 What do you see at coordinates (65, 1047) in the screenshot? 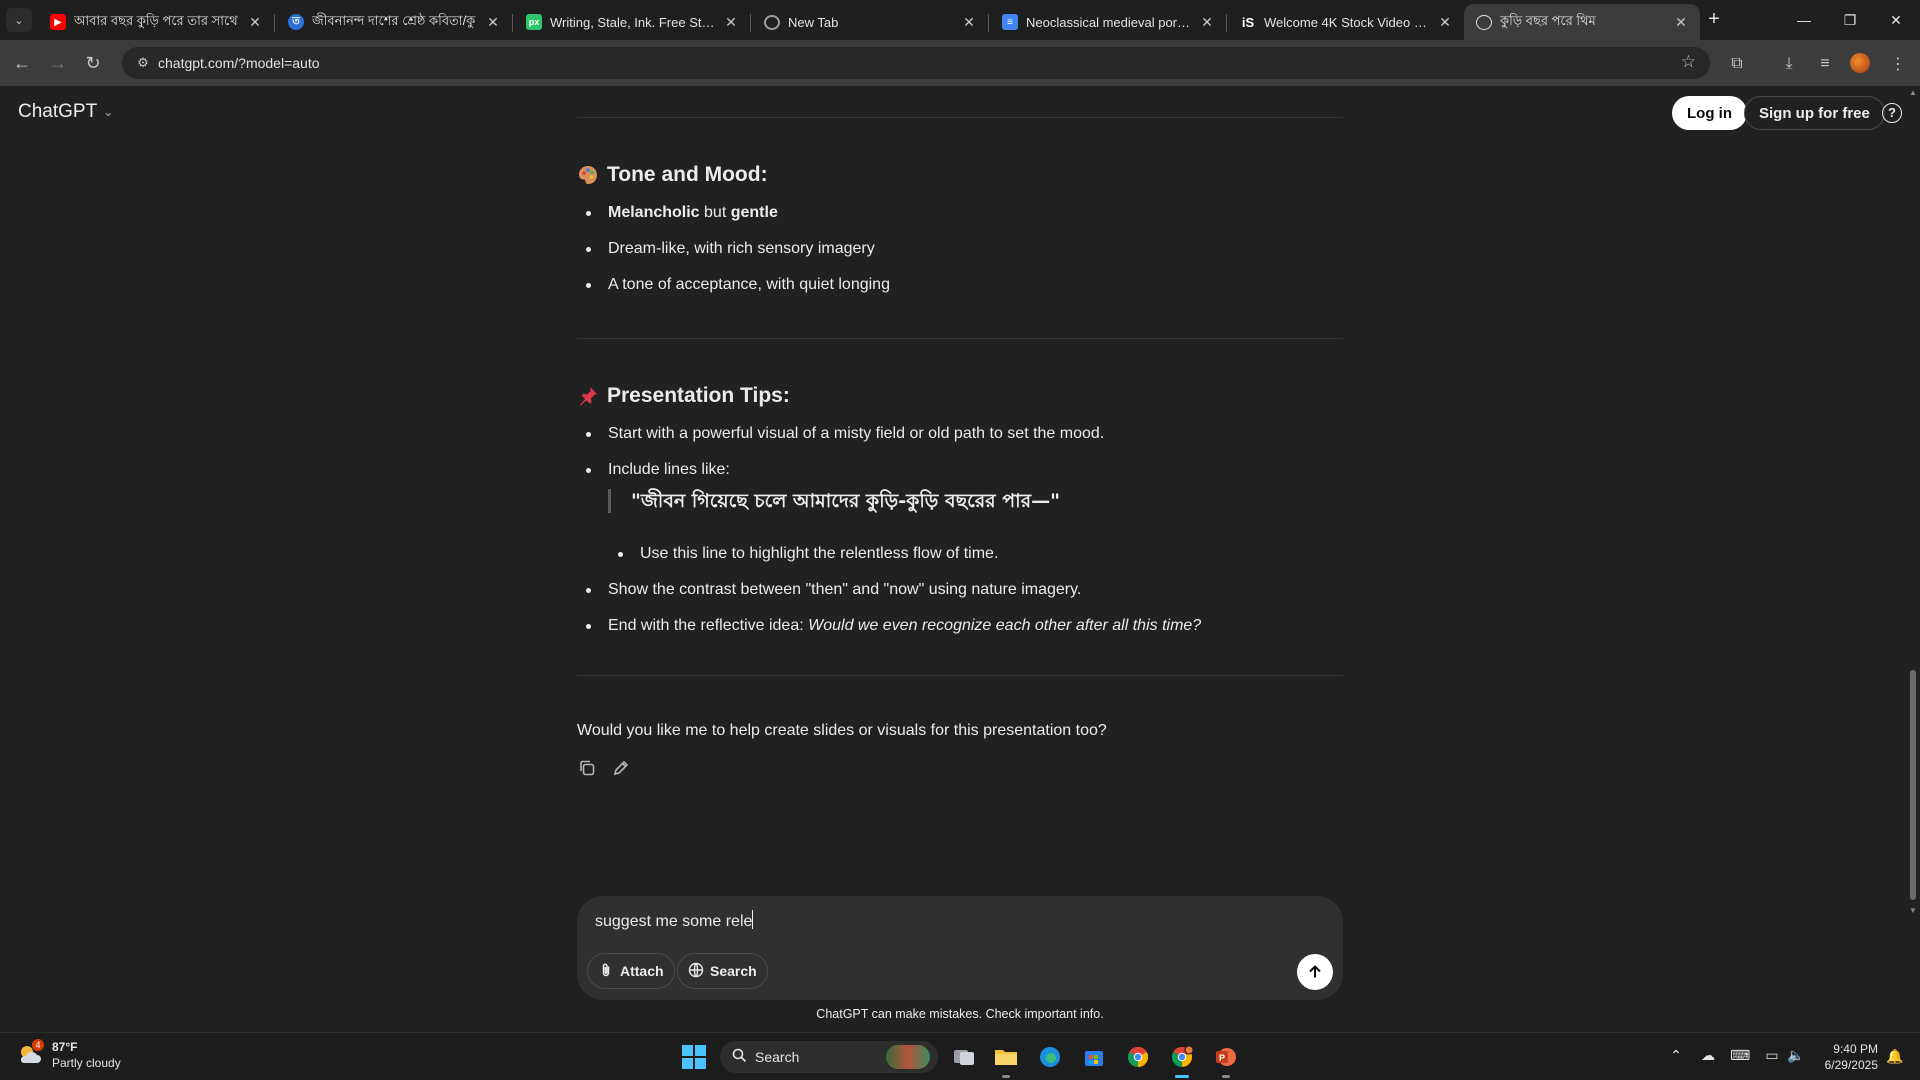
I see `weather-temp: 87°F` at bounding box center [65, 1047].